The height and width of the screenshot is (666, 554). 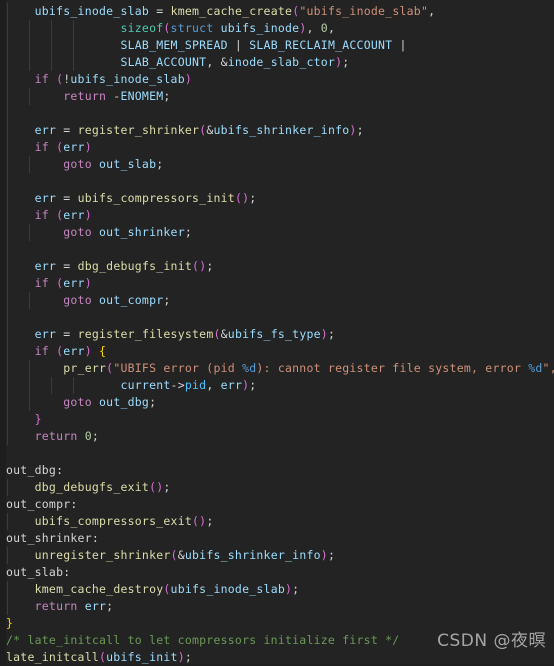 I want to click on code-token-var: ENOMEM, so click(x=142, y=96).